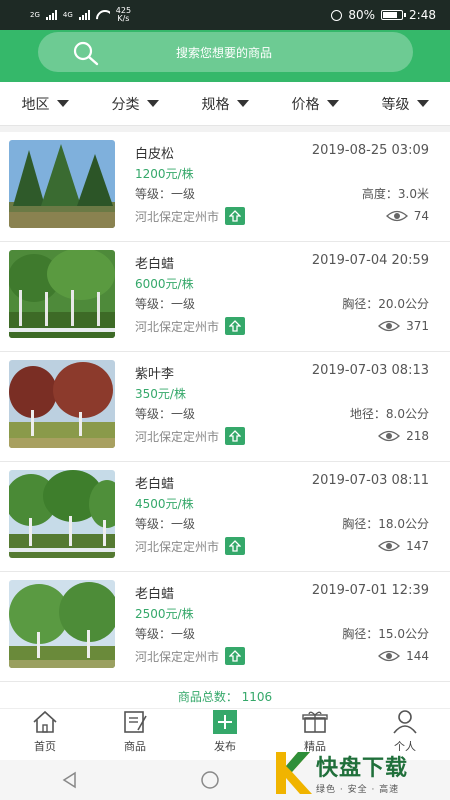 Image resolution: width=450 pixels, height=800 pixels. Describe the element at coordinates (394, 15) in the screenshot. I see `battery-icon` at that location.